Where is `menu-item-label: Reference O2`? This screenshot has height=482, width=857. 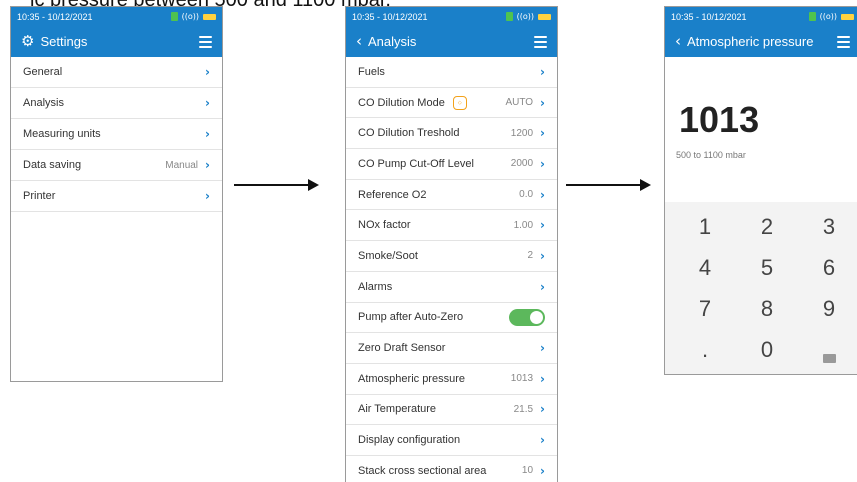
menu-item-label: Reference O2 is located at coordinates (392, 195).